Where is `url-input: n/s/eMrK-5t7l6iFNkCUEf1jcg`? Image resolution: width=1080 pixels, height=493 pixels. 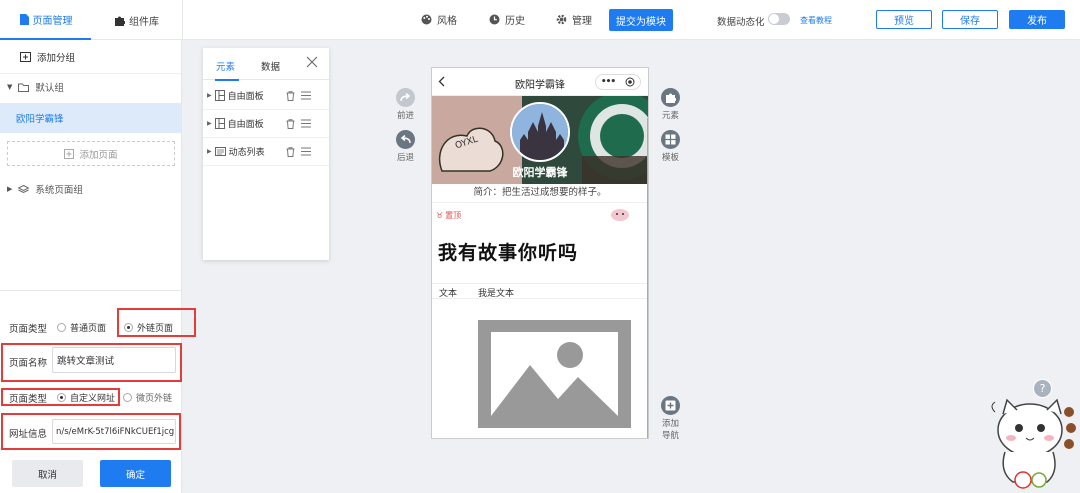
url-input: n/s/eMrK-5t7l6iFNkCUEf1jcg is located at coordinates (114, 431).